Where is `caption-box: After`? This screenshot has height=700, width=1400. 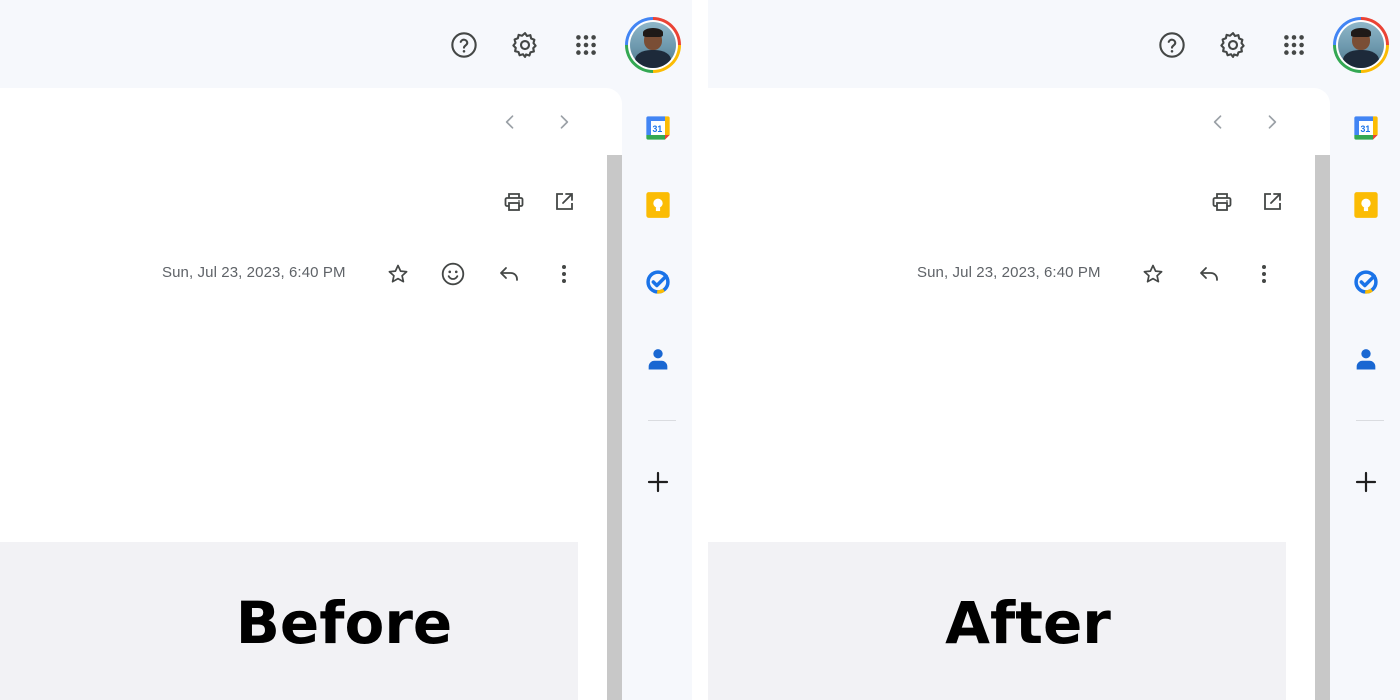 caption-box: After is located at coordinates (997, 621).